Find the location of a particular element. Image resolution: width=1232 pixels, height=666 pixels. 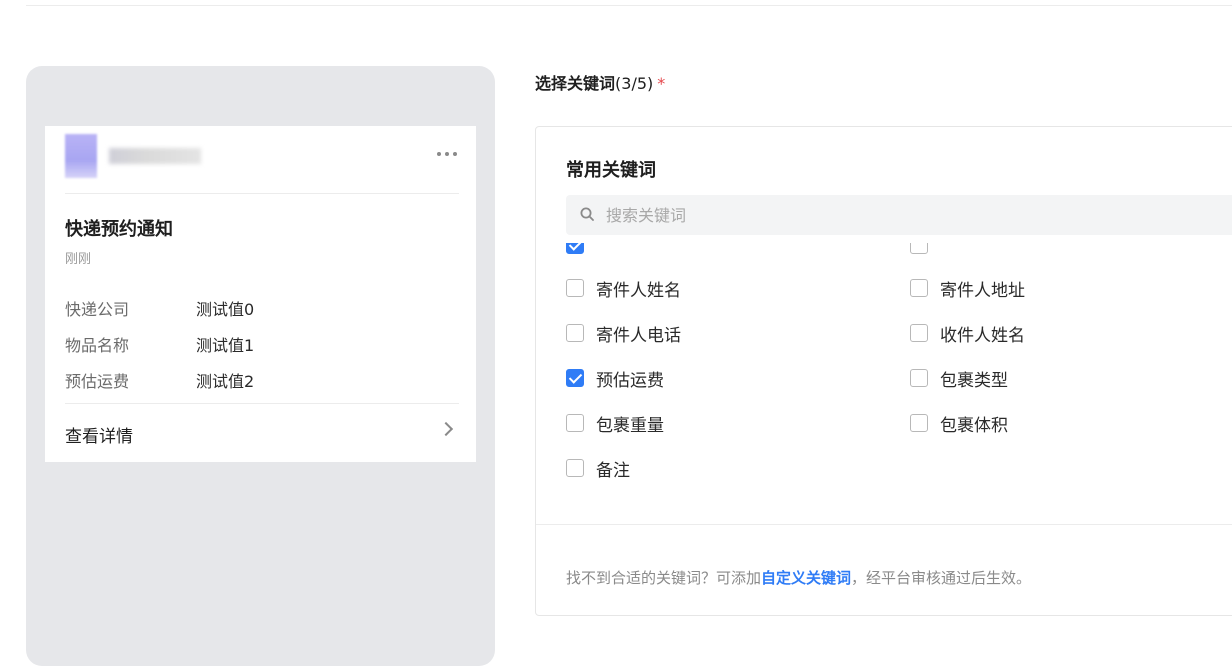

keyword-item: 寄件人姓名 is located at coordinates (623, 288).